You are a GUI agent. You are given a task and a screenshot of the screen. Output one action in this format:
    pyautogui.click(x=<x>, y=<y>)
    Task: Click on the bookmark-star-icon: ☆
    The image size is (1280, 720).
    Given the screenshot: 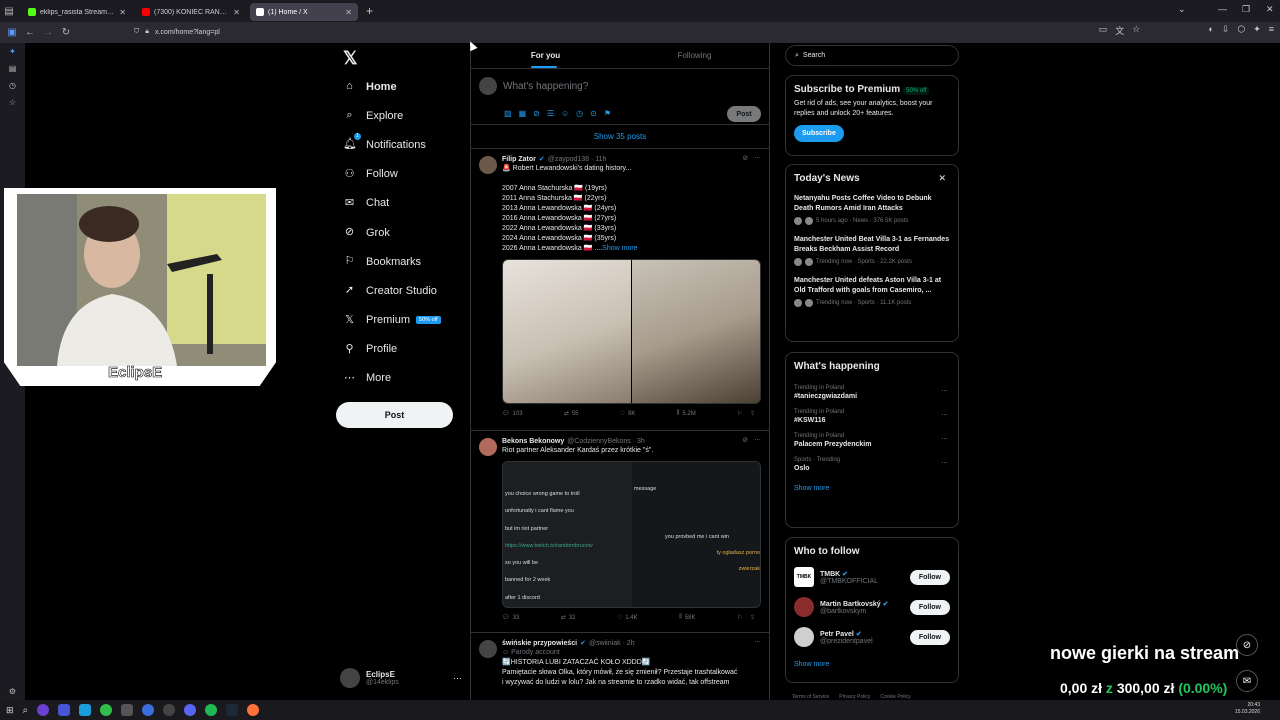 What is the action you would take?
    pyautogui.click(x=1136, y=30)
    